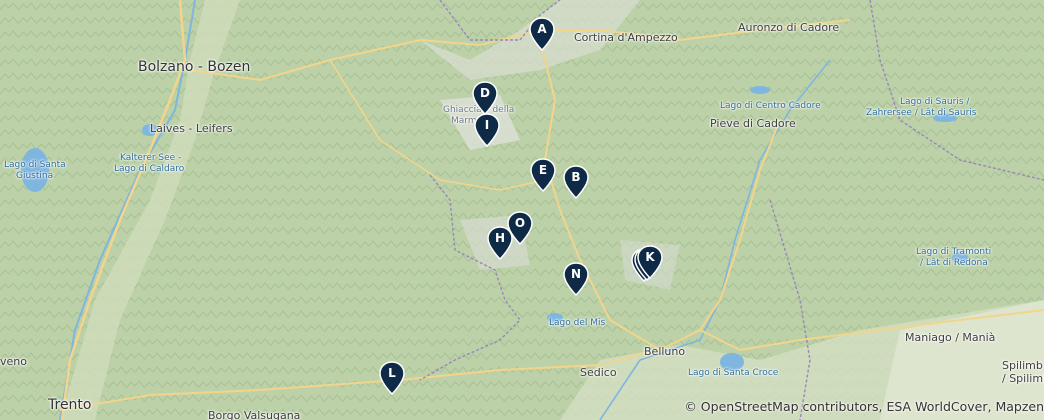 This screenshot has height=420, width=1044. I want to click on place-maniago: Maniago / Manià, so click(950, 337).